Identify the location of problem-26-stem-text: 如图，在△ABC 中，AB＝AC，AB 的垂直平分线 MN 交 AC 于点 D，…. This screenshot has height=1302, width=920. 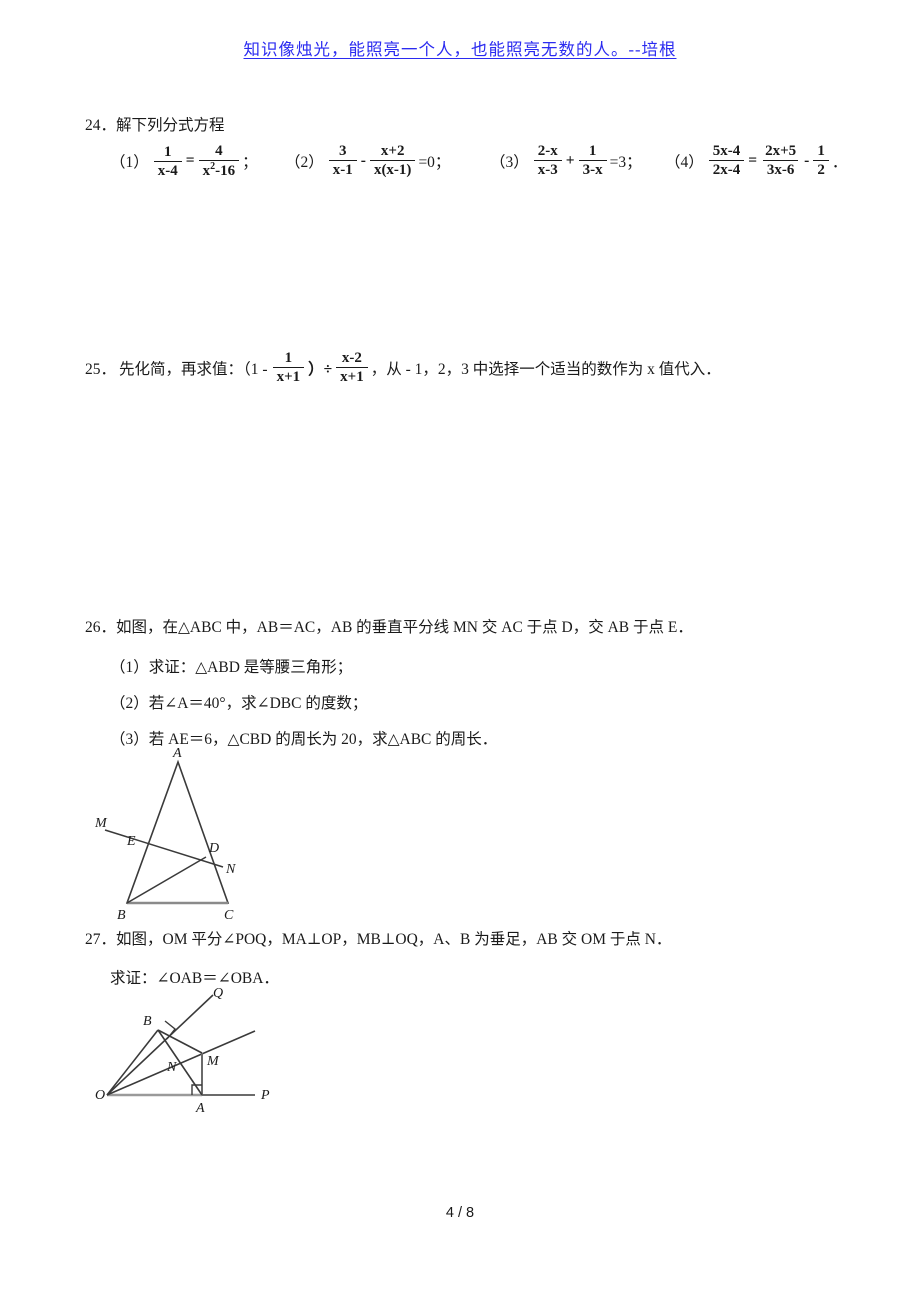
(404, 627).